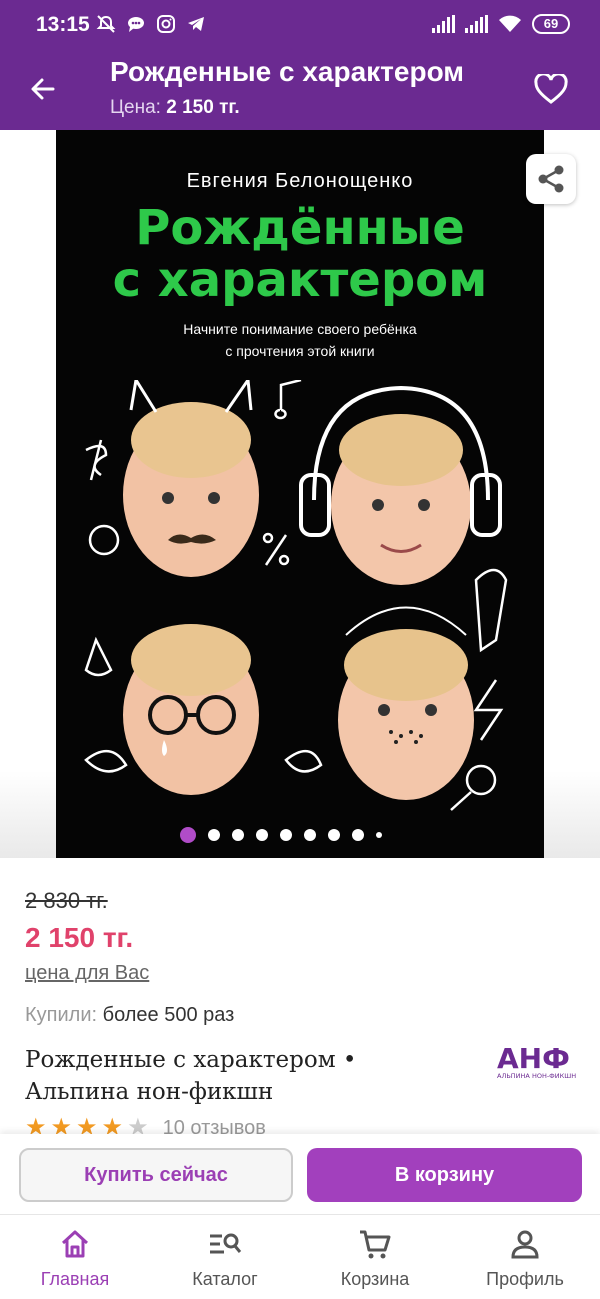  Describe the element at coordinates (287, 71) in the screenshot. I see `page-title: Рожденные с характером` at that location.